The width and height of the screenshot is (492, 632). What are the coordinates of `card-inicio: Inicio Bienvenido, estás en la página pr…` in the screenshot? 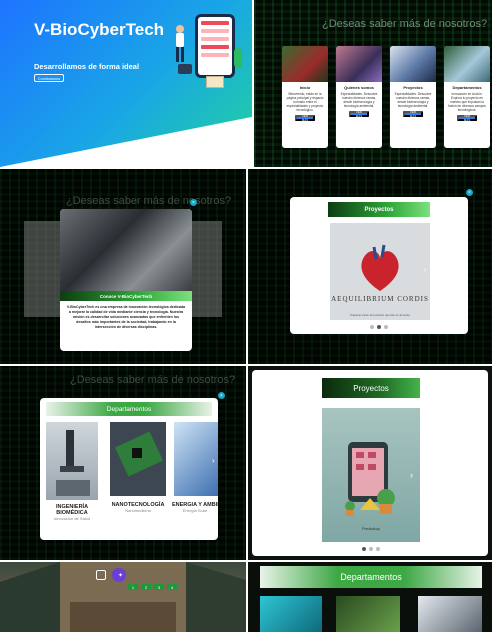 It's located at (305, 97).